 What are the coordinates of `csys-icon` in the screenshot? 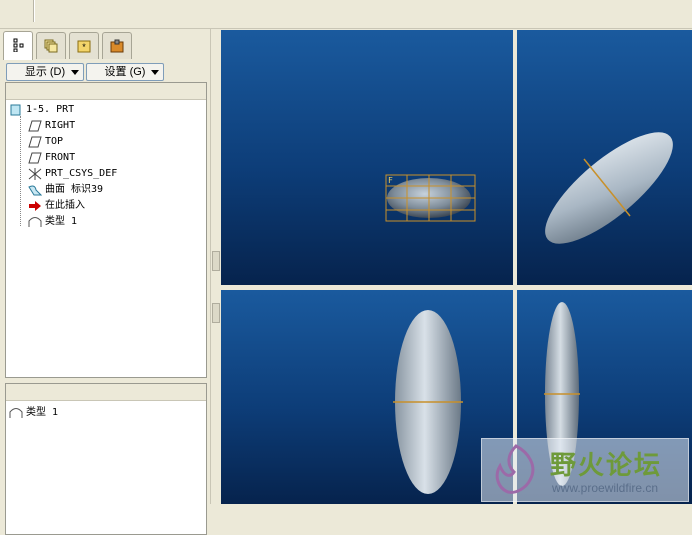 It's located at (35, 173).